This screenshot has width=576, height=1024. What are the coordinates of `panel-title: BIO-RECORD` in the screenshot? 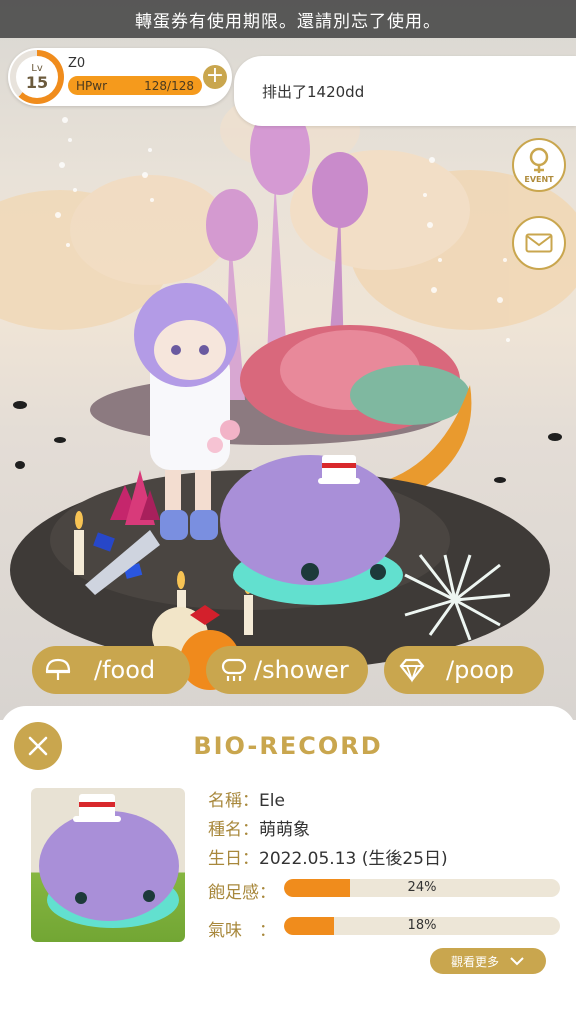 It's located at (288, 746).